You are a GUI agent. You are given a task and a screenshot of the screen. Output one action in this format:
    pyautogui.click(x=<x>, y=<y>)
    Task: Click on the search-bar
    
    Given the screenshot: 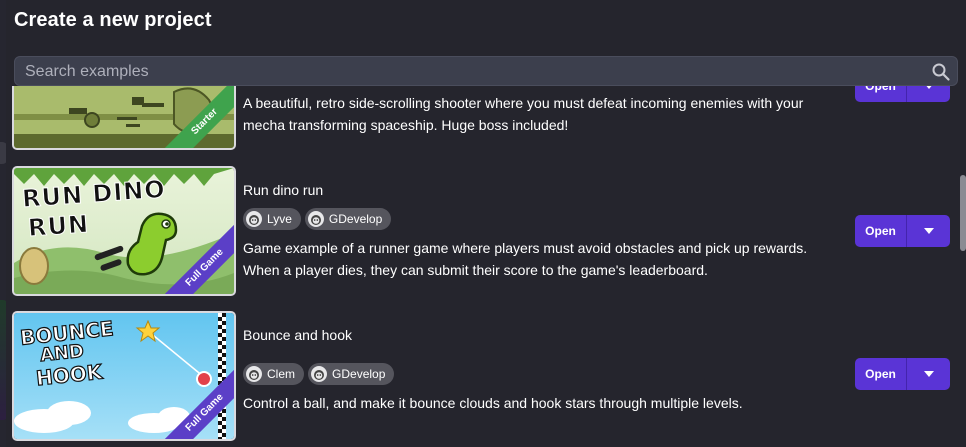 What is the action you would take?
    pyautogui.click(x=486, y=71)
    